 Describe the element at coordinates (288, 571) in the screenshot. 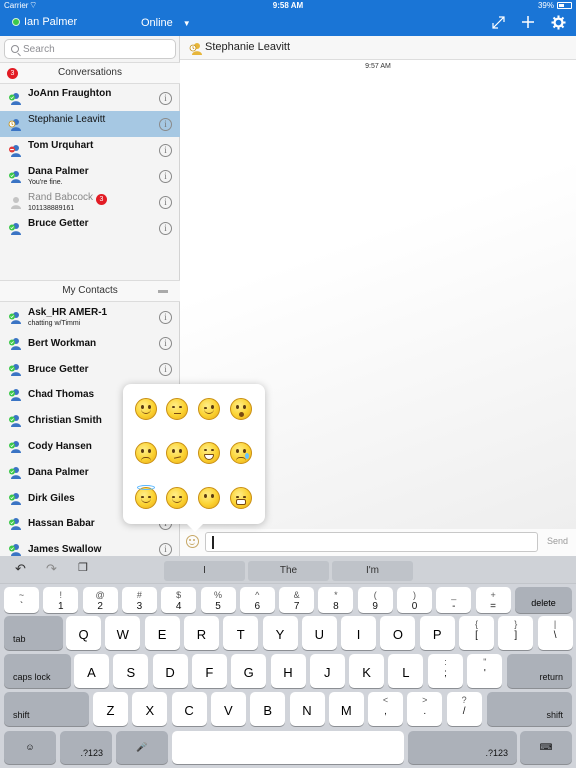

I see `suggestion-2: The` at that location.